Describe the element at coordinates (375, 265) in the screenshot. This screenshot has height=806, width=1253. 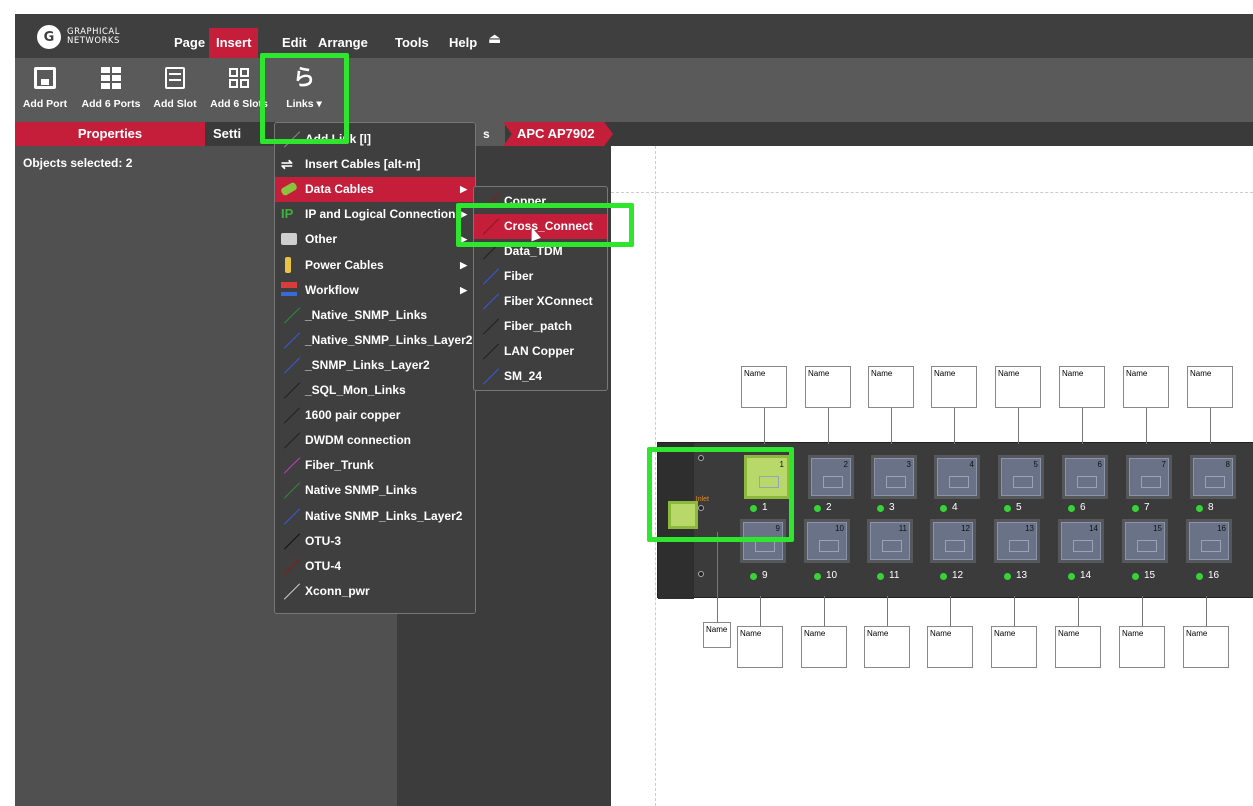
I see `links-menu-item: Power Cables ▶` at that location.